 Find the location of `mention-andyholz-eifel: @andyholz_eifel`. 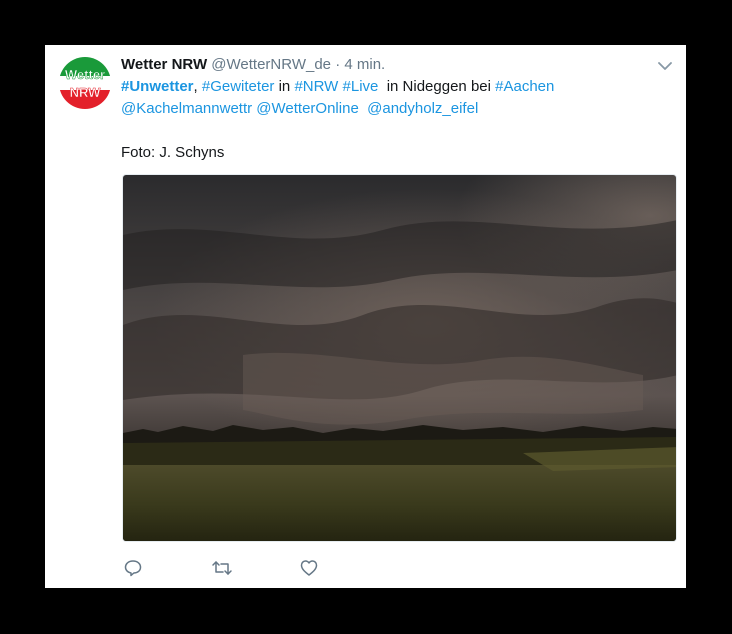

mention-andyholz-eifel: @andyholz_eifel is located at coordinates (422, 108).